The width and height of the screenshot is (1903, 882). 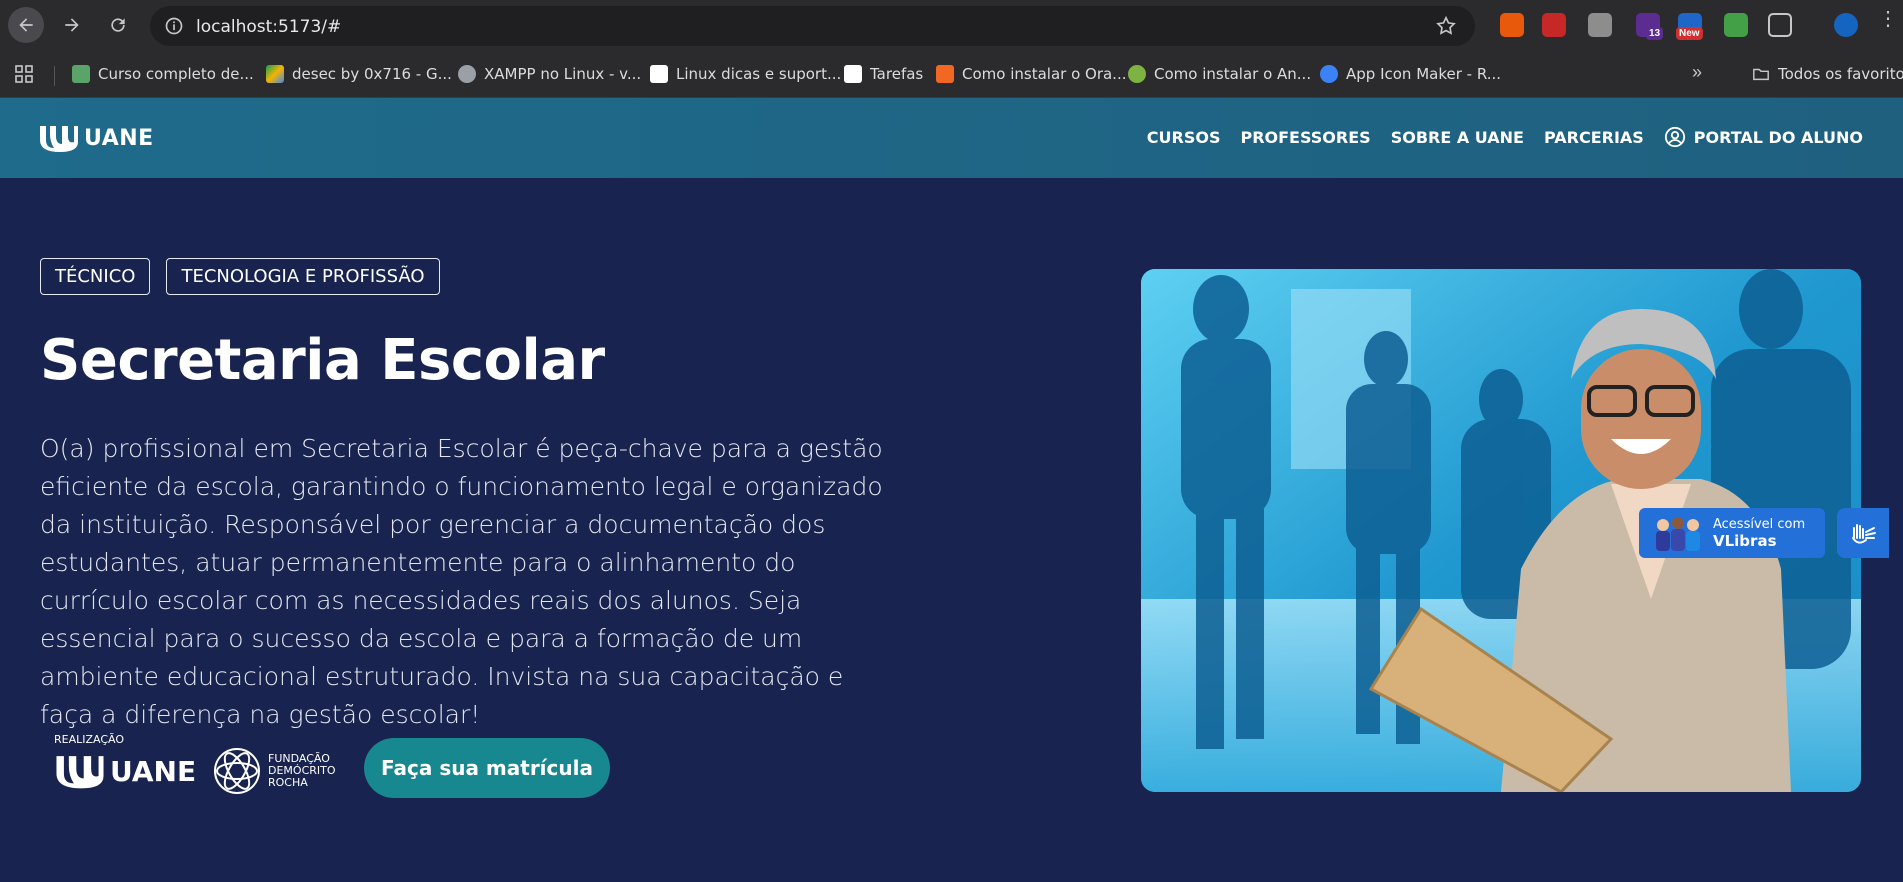 What do you see at coordinates (945, 74) in the screenshot?
I see `tabnews-icon` at bounding box center [945, 74].